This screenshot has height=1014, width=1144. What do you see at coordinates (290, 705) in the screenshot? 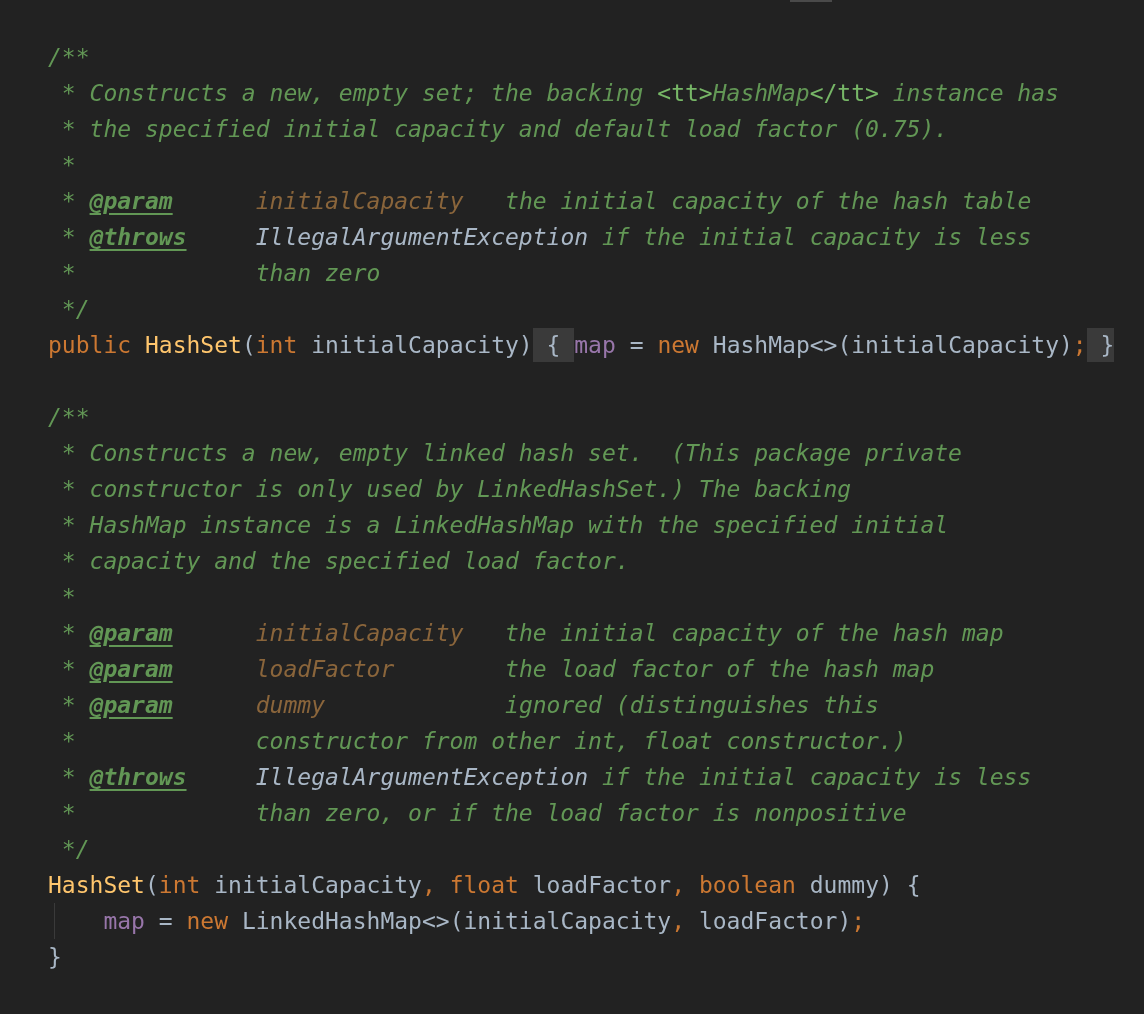
I see `param-name: dummy` at bounding box center [290, 705].